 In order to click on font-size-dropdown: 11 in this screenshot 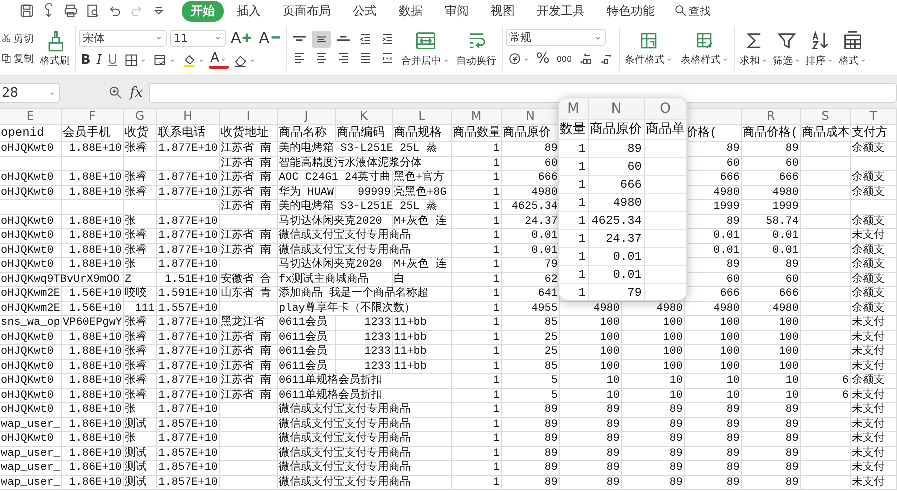, I will do `click(198, 38)`.